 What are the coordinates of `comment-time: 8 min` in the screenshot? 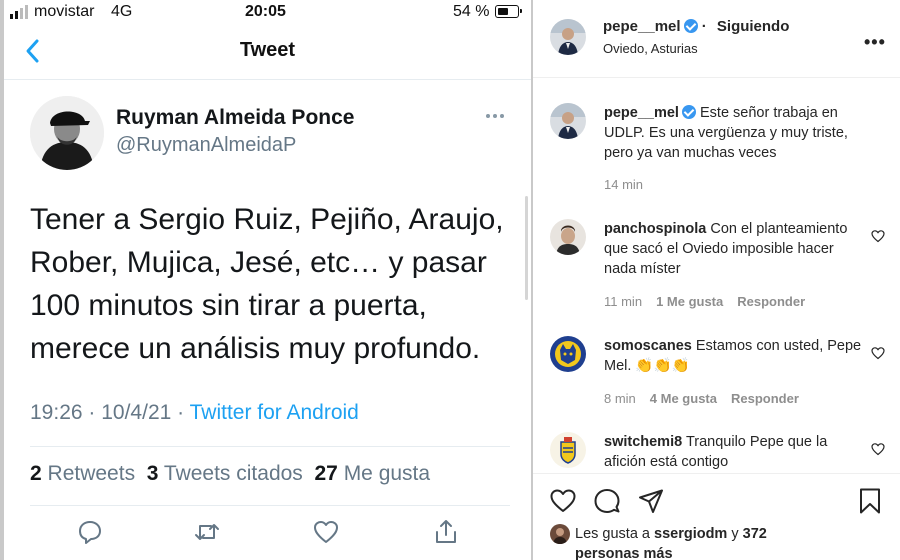 It's located at (620, 398).